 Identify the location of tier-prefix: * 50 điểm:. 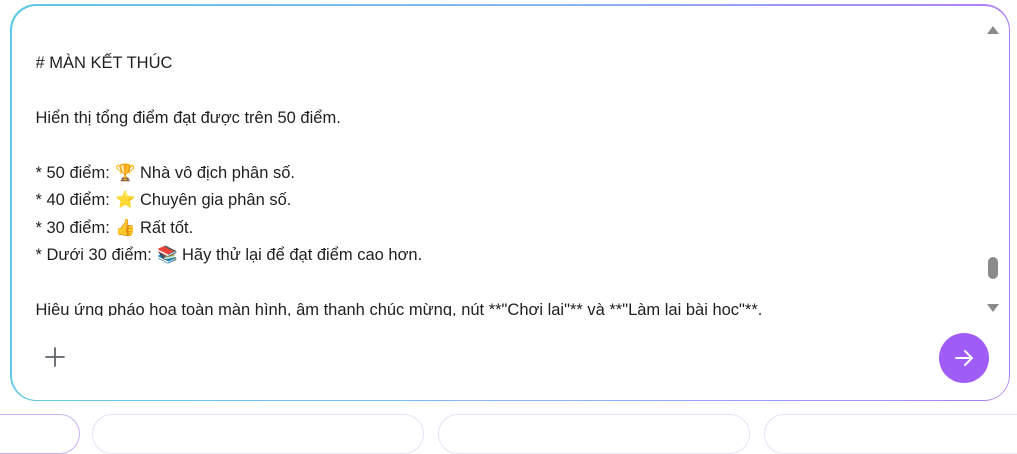
(72, 172).